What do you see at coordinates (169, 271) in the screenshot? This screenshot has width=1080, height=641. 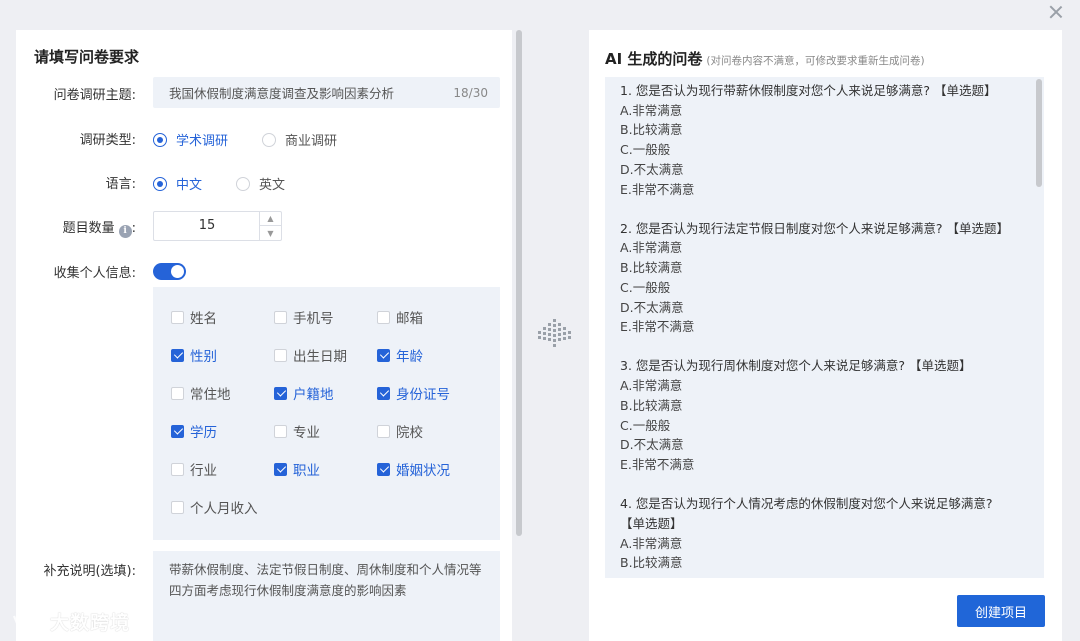 I see `collect-personal-toggle` at bounding box center [169, 271].